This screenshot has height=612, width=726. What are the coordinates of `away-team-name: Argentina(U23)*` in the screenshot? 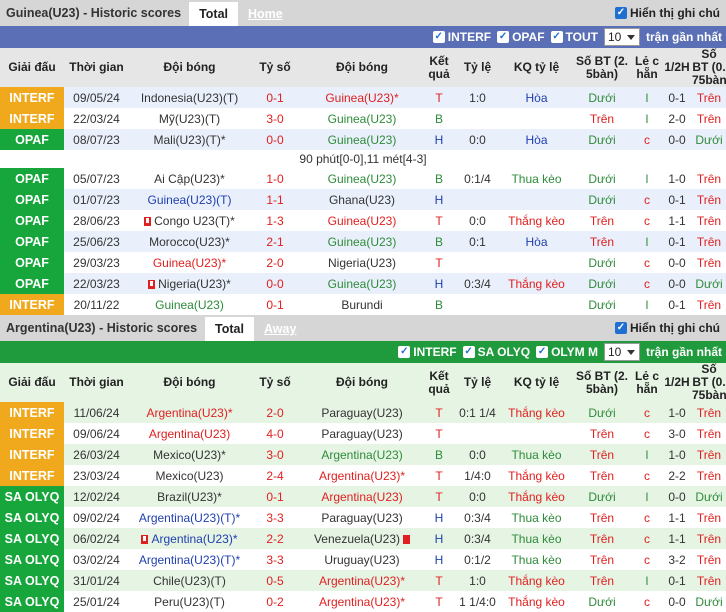 It's located at (362, 475).